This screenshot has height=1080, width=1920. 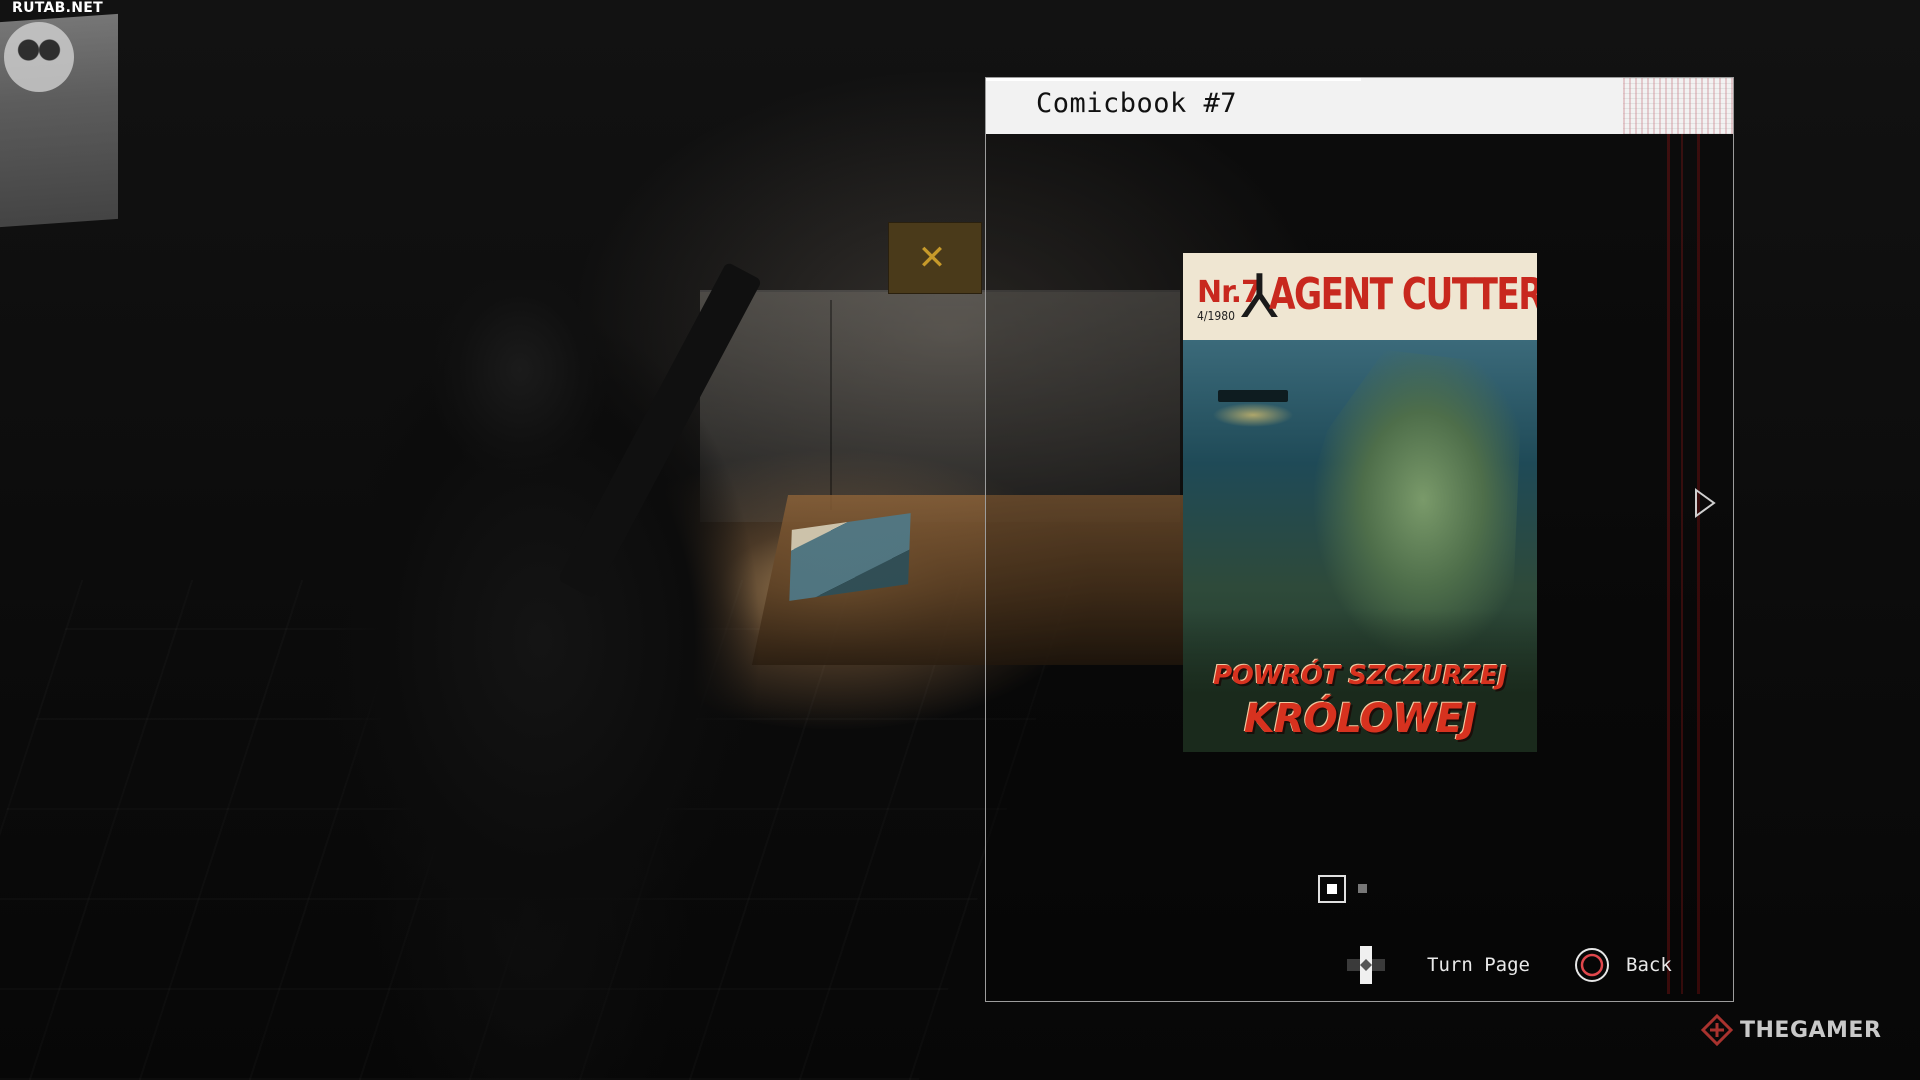 What do you see at coordinates (1678, 106) in the screenshot?
I see `header-decoration` at bounding box center [1678, 106].